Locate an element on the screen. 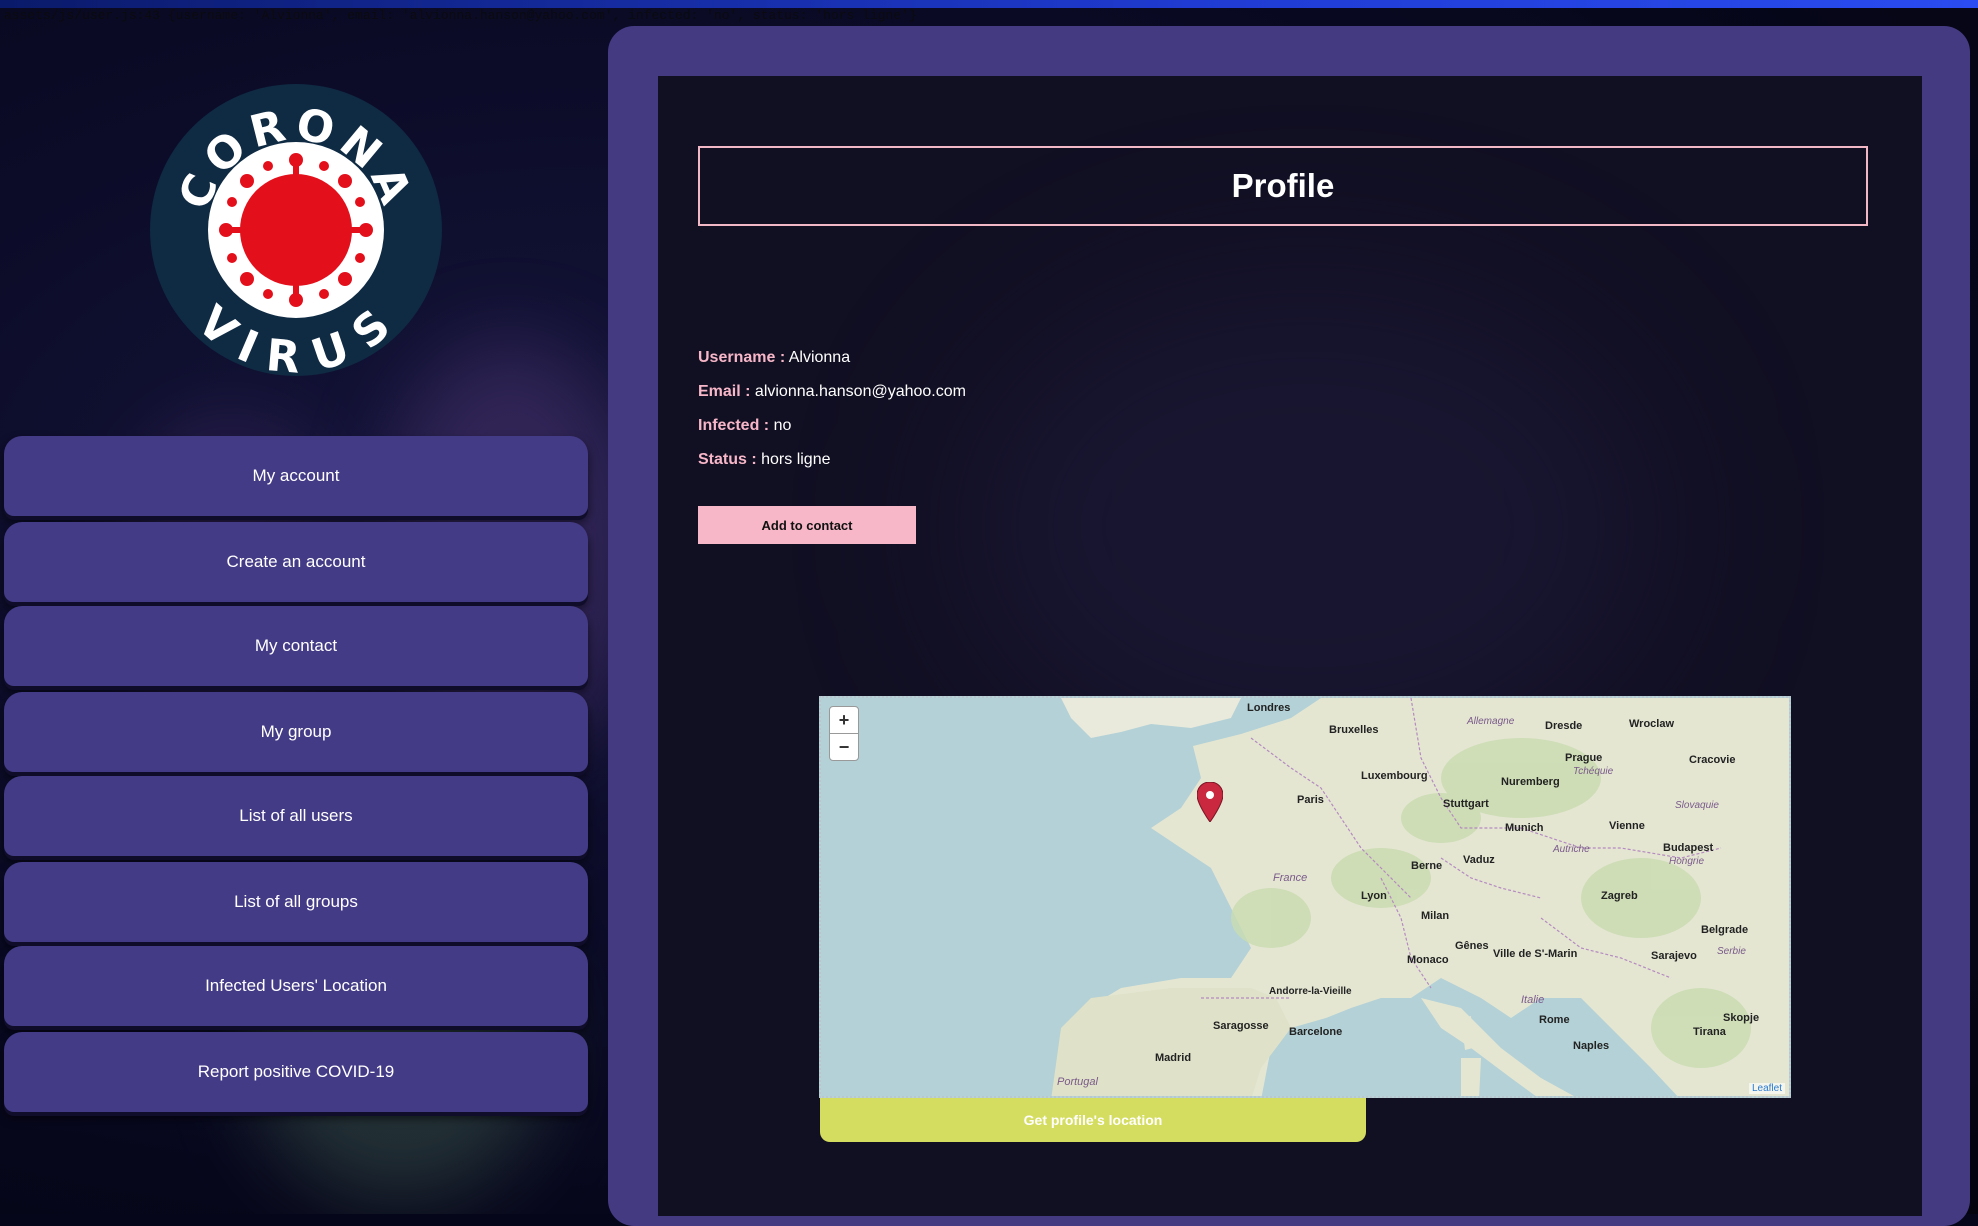 The width and height of the screenshot is (1978, 1226). zoom-in-button: + is located at coordinates (844, 720).